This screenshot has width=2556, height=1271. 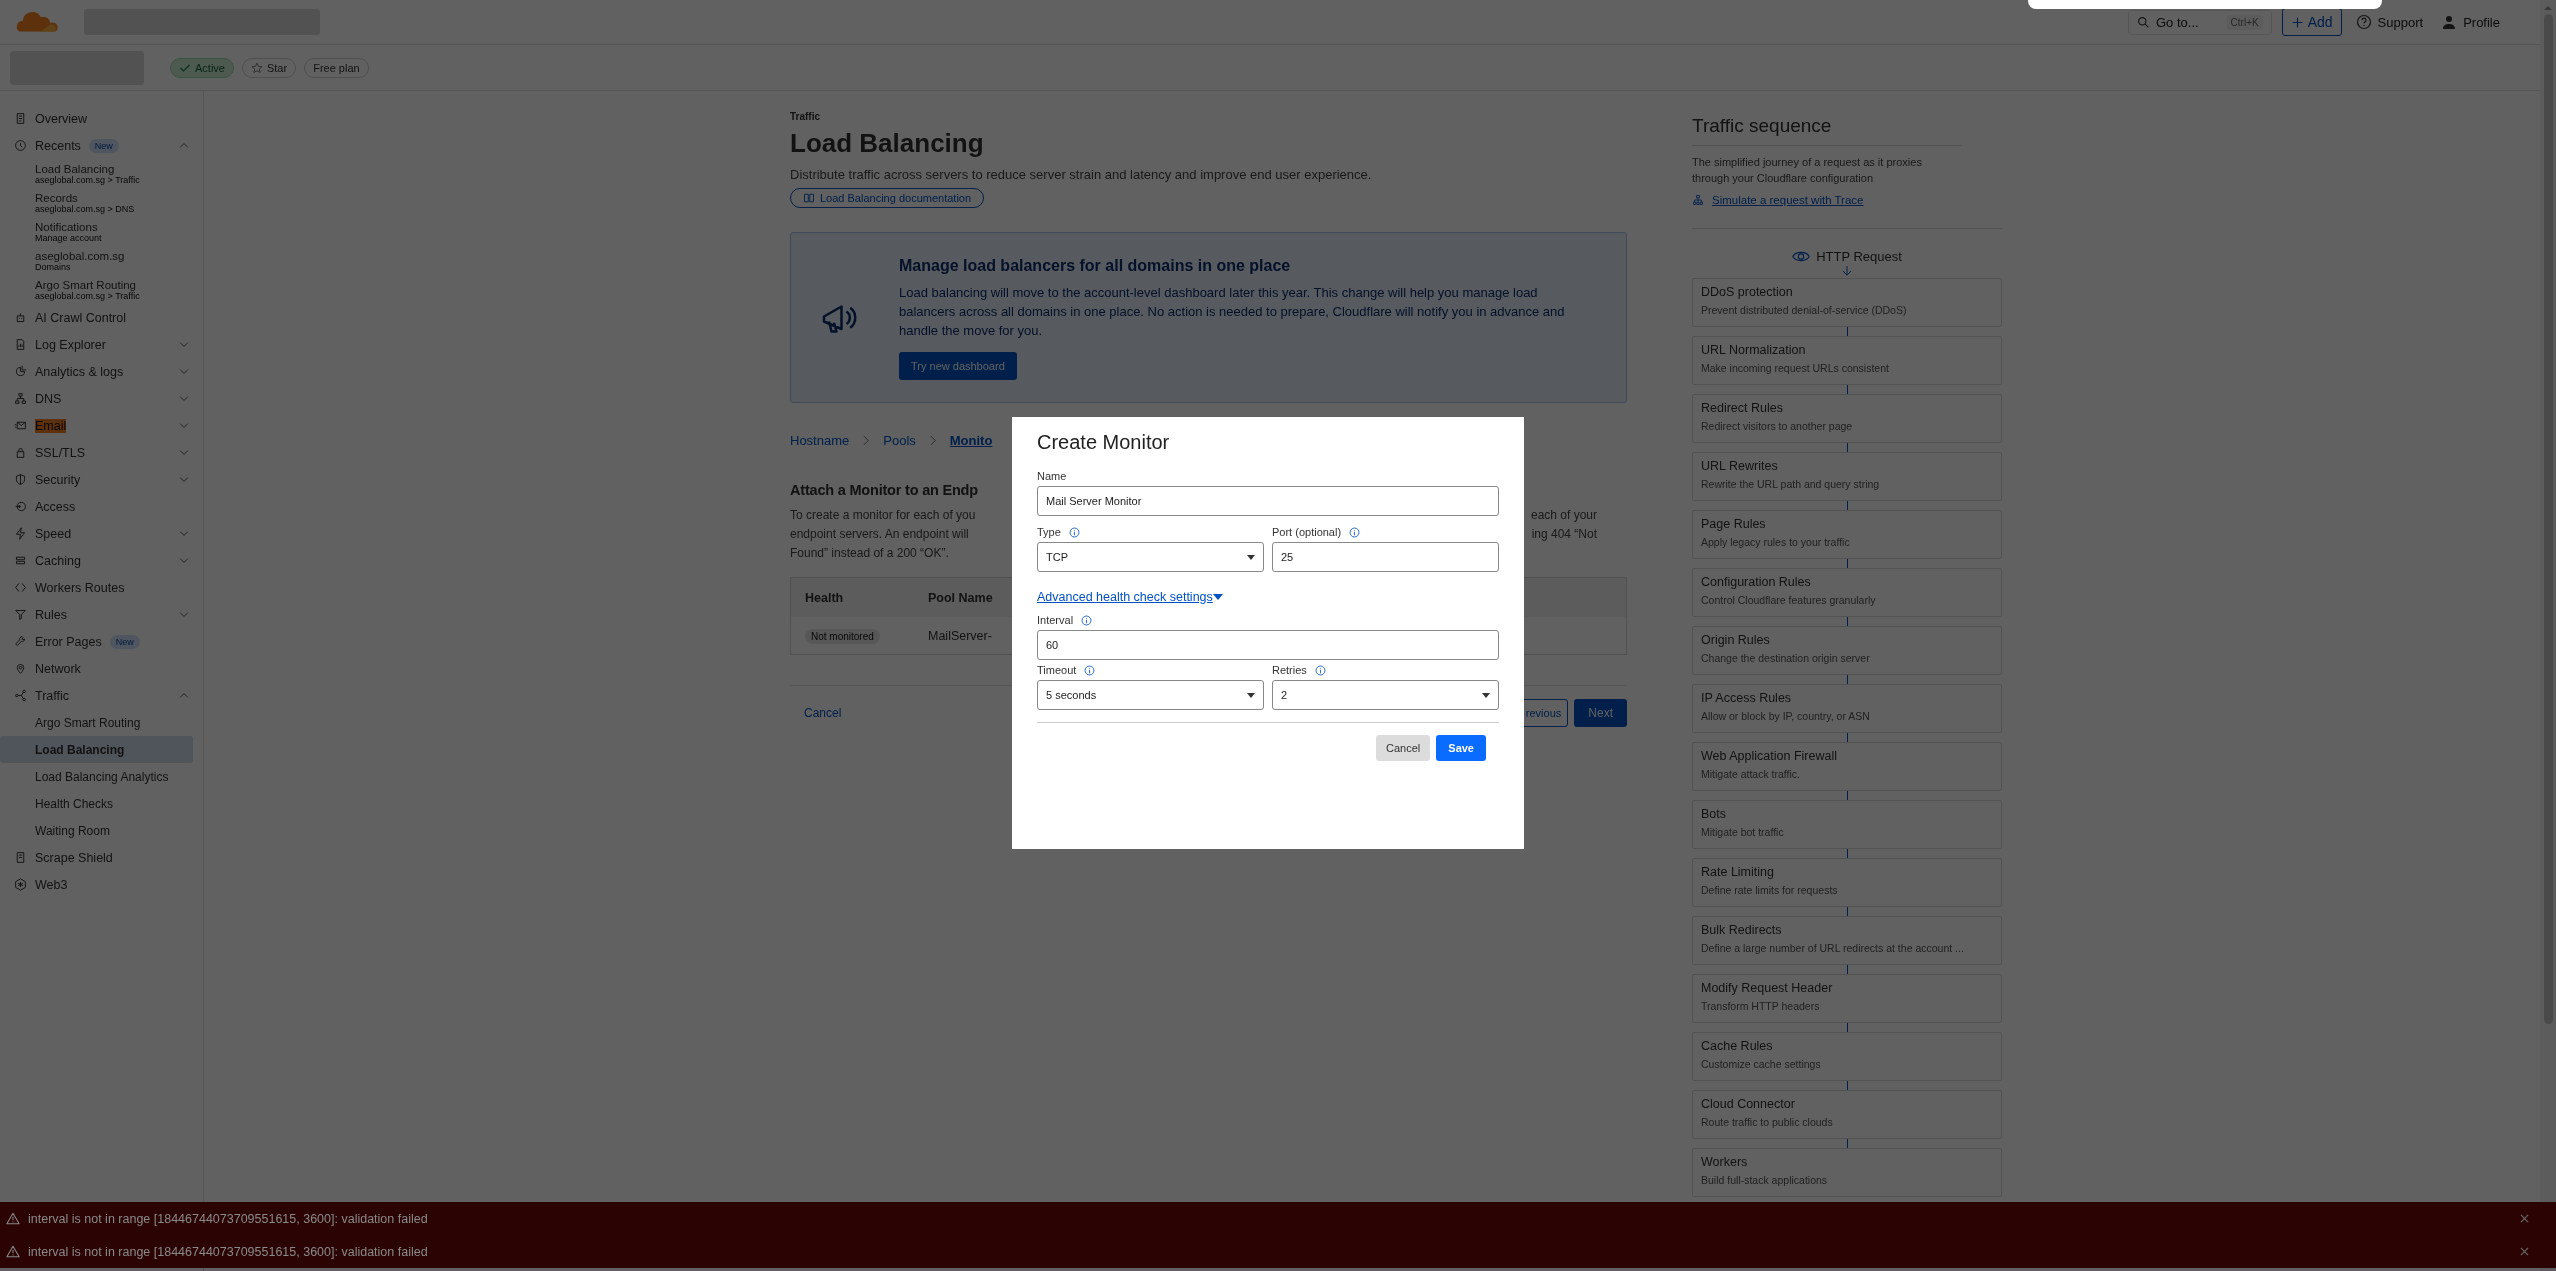 What do you see at coordinates (101, 641) in the screenshot?
I see `sidebar-item: Error Pages New` at bounding box center [101, 641].